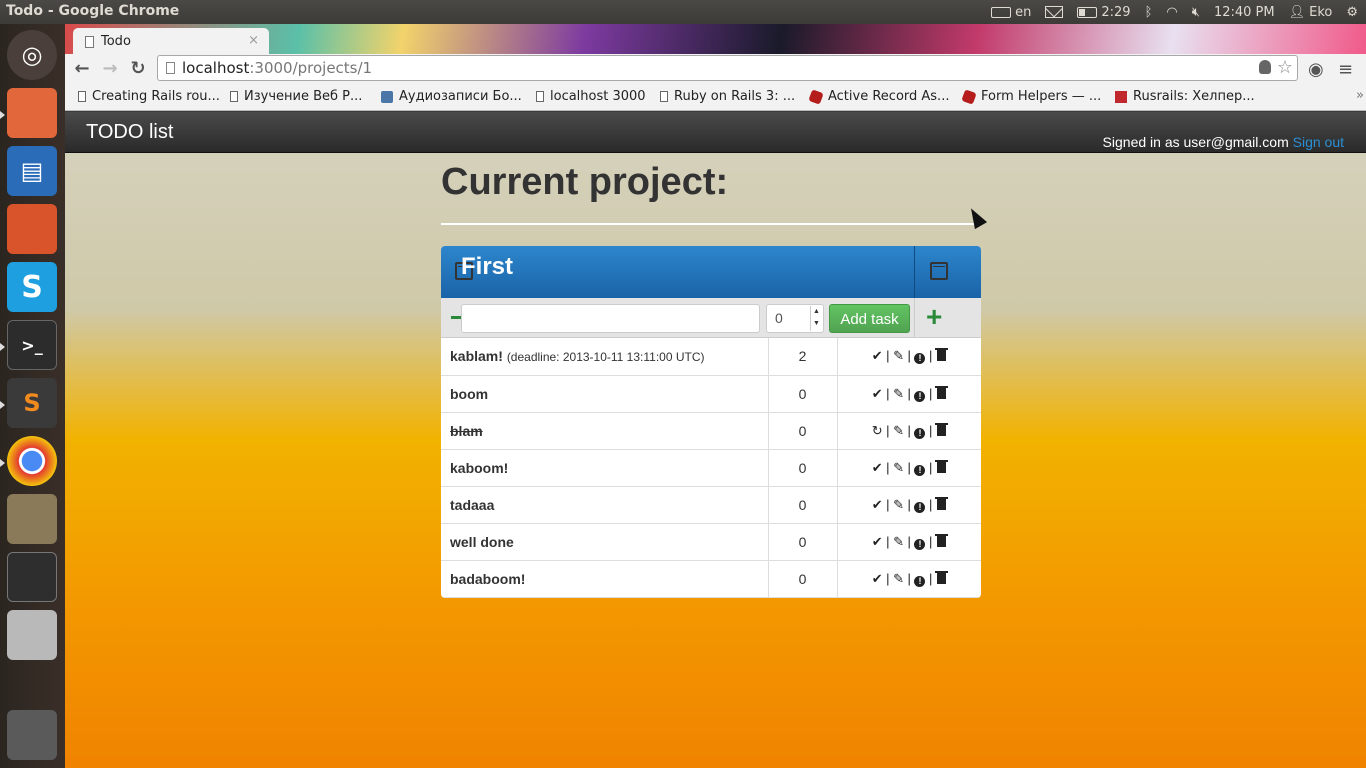 The image size is (1366, 768). I want to click on user-name: Eko, so click(1320, 12).